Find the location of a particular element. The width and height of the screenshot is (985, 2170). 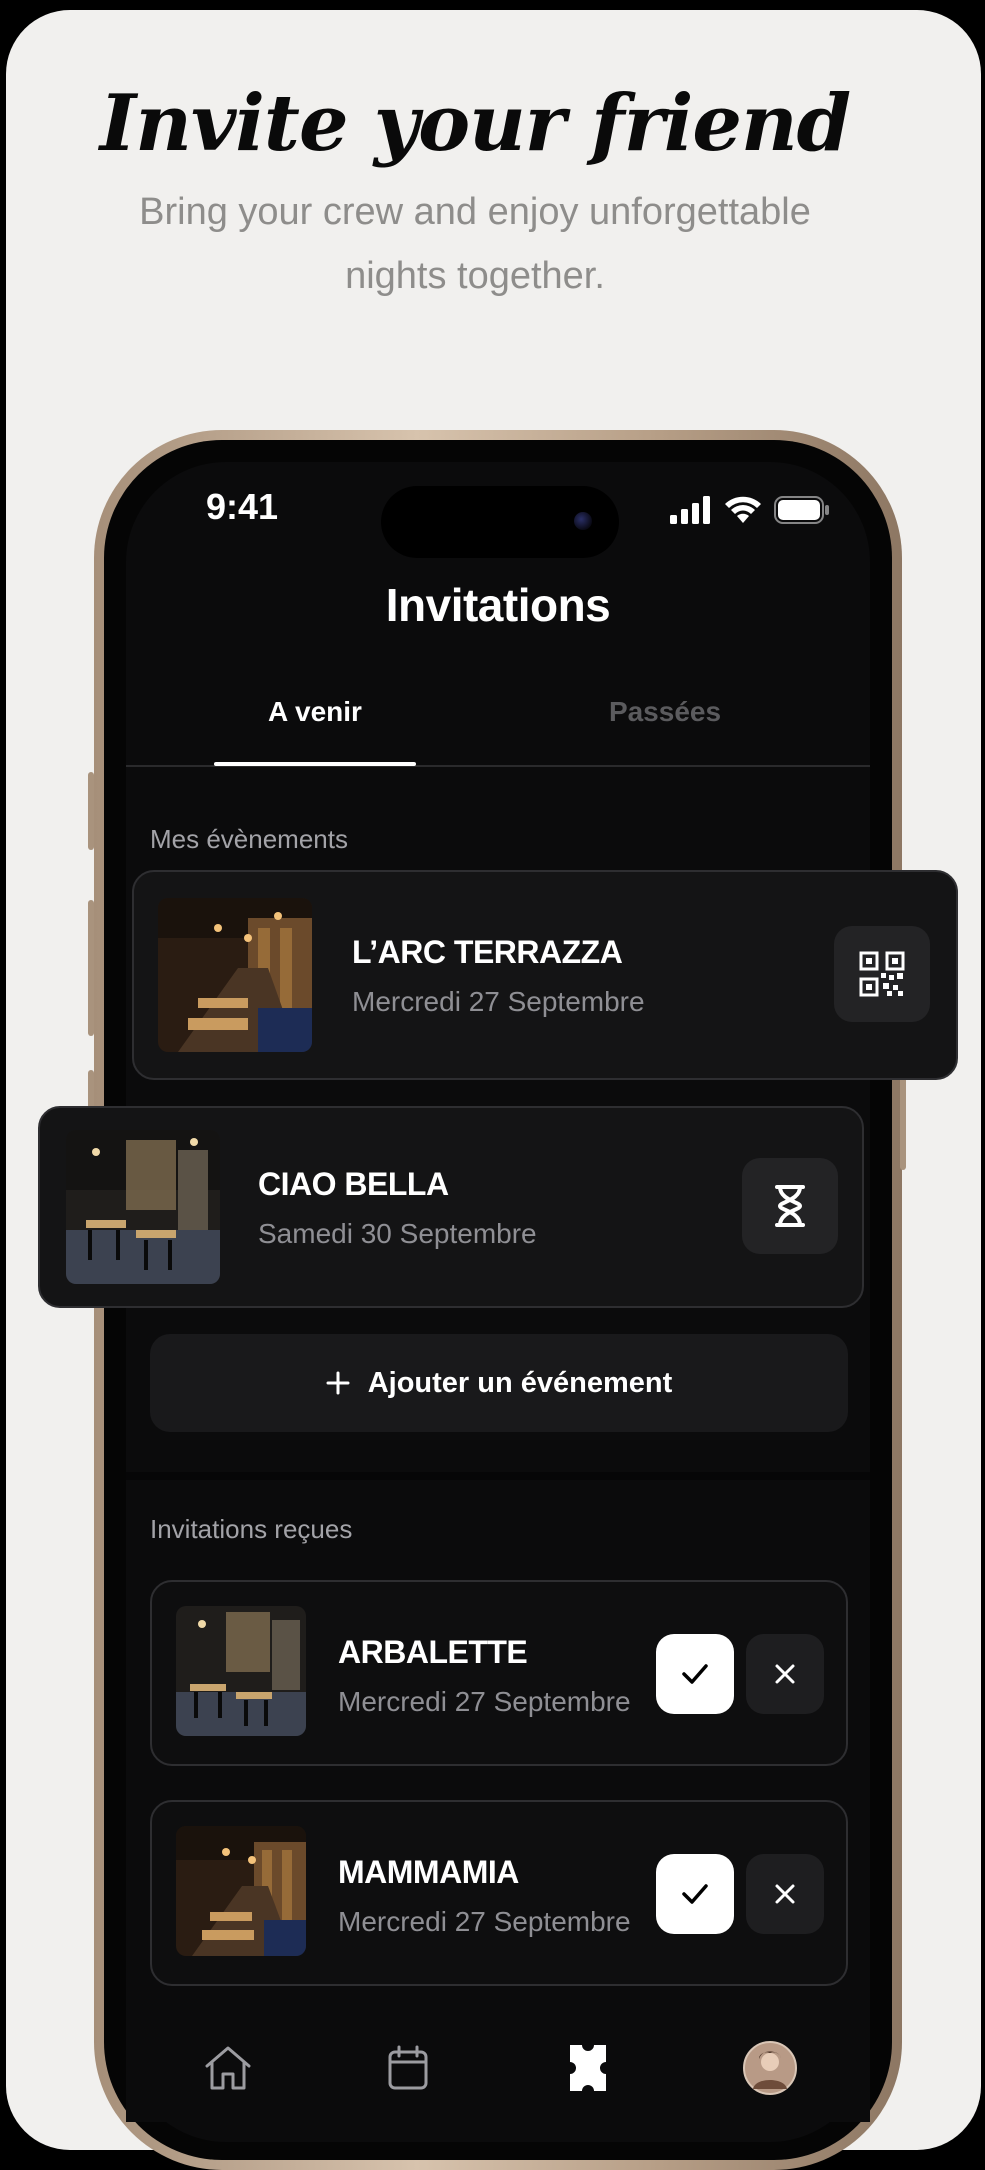

status-time: 9:41 is located at coordinates (242, 506).